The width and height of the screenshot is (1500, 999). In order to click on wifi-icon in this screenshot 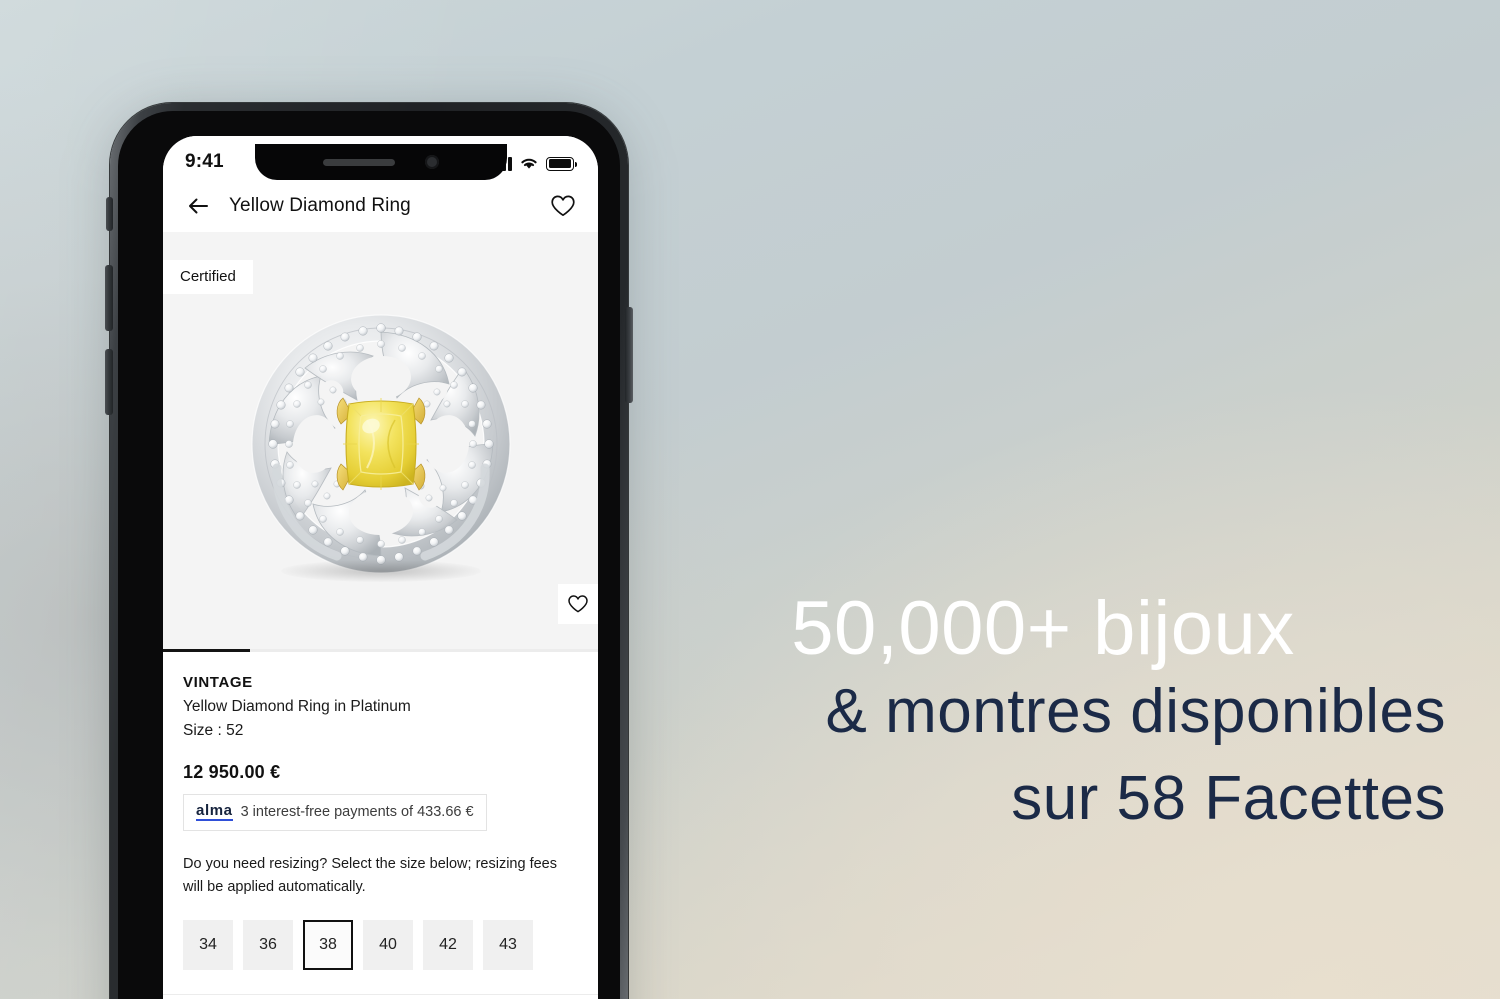, I will do `click(529, 163)`.